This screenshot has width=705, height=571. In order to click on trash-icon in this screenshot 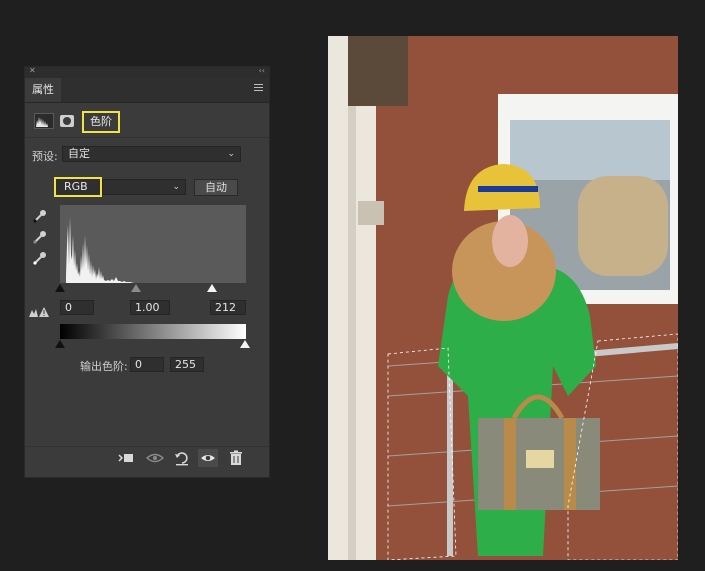, I will do `click(236, 458)`.